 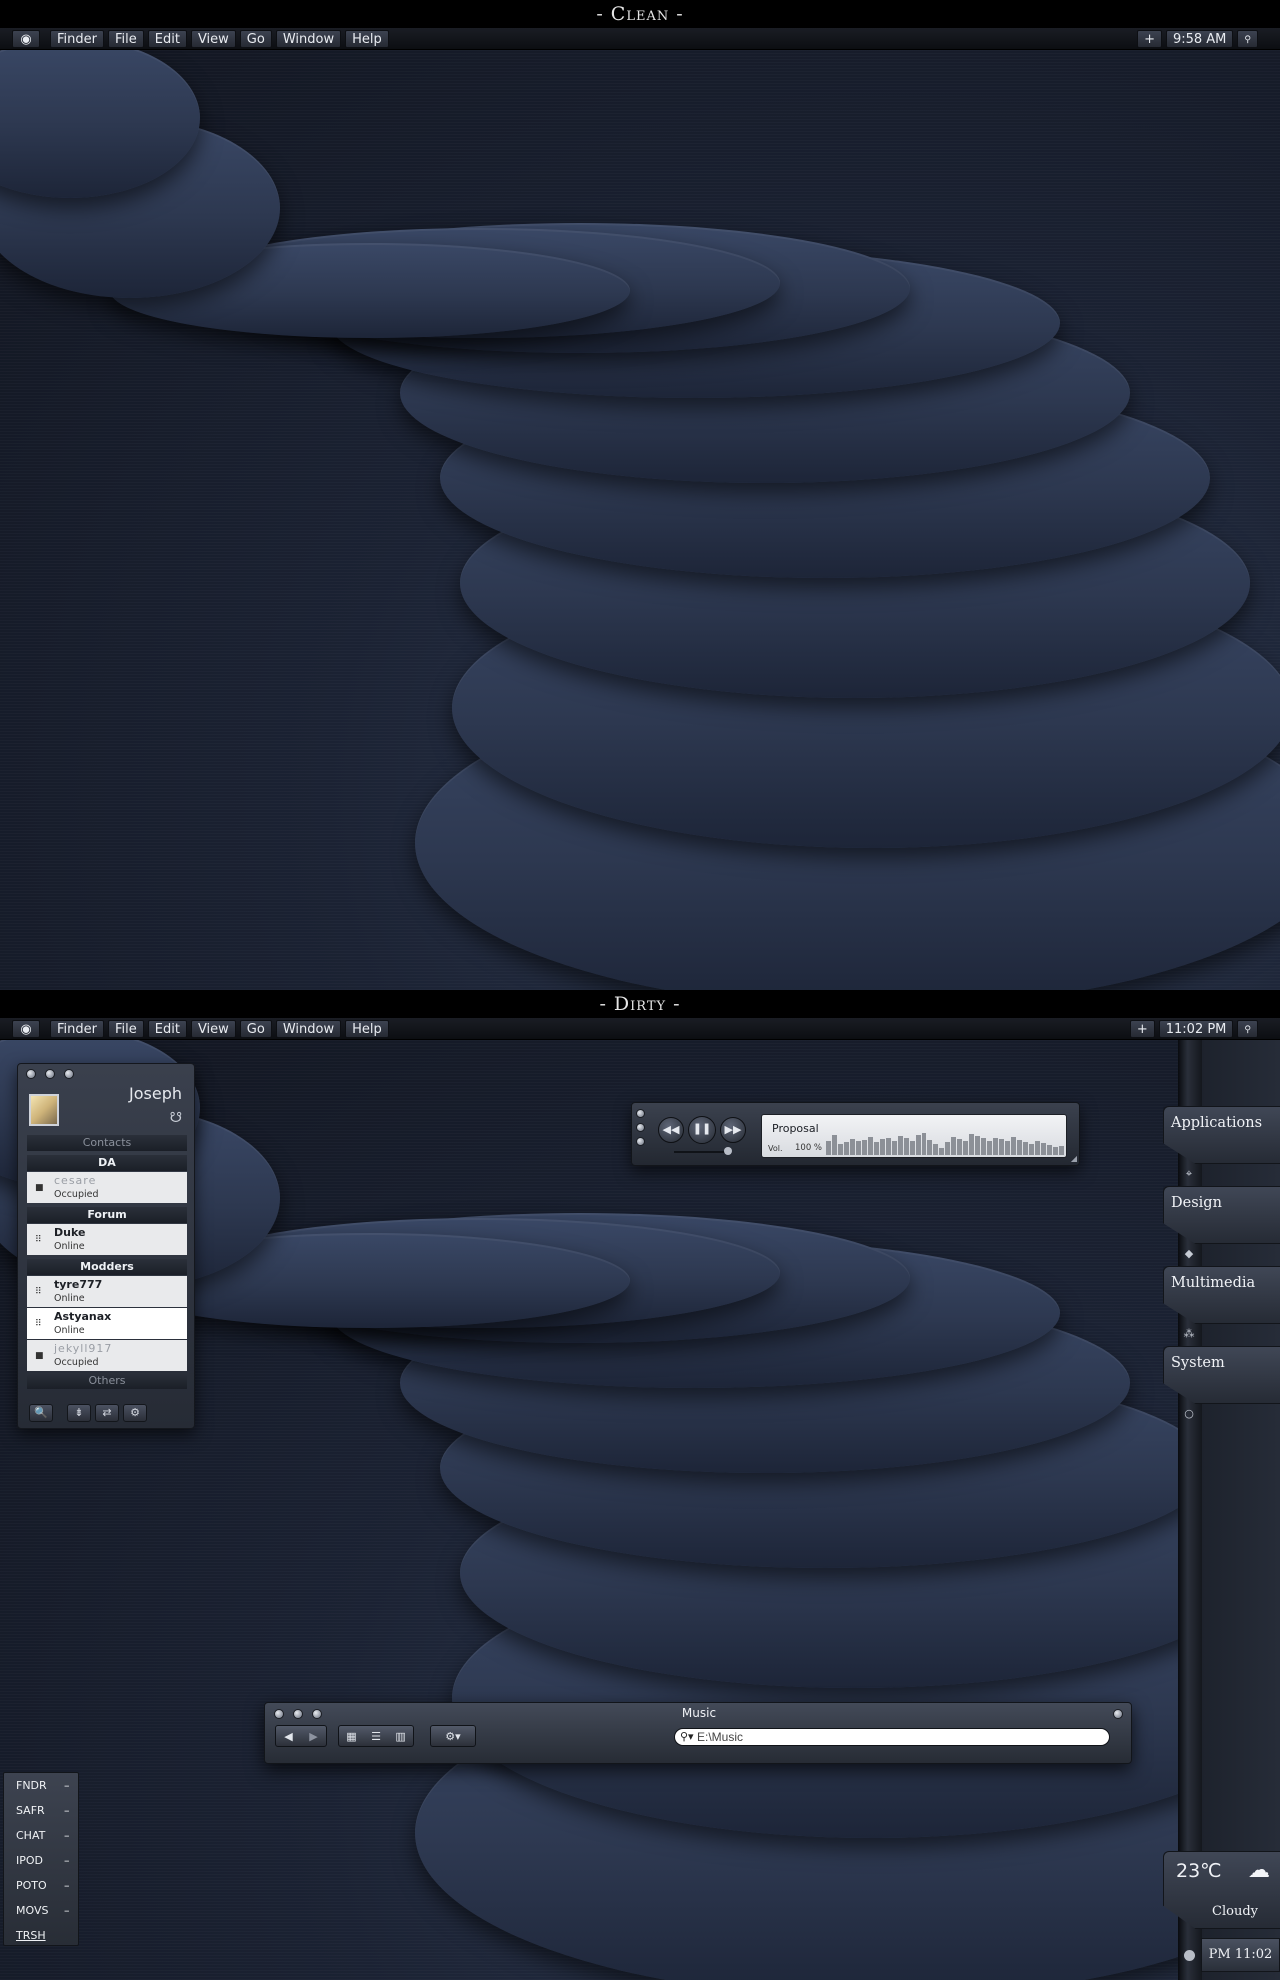 I want to click on shortcut-photo: POTO –, so click(x=46, y=1889).